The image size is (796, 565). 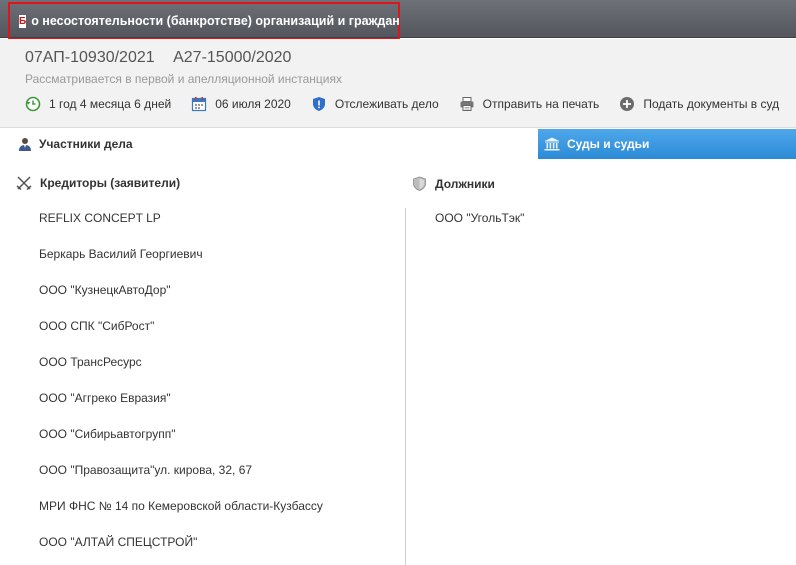 What do you see at coordinates (711, 104) in the screenshot?
I see `submit-documents-label: Подать документы в суд` at bounding box center [711, 104].